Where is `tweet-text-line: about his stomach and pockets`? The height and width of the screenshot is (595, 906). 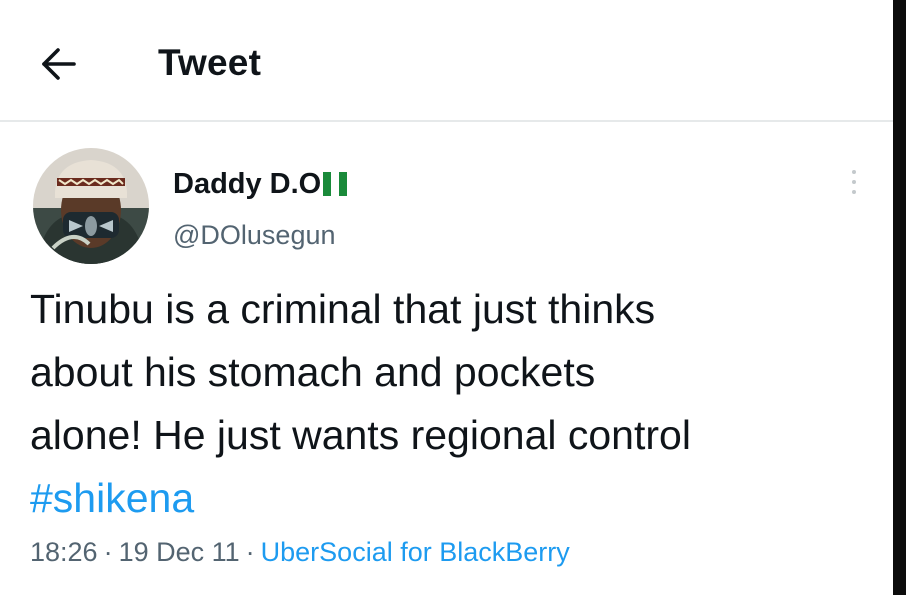 tweet-text-line: about his stomach and pockets is located at coordinates (313, 372).